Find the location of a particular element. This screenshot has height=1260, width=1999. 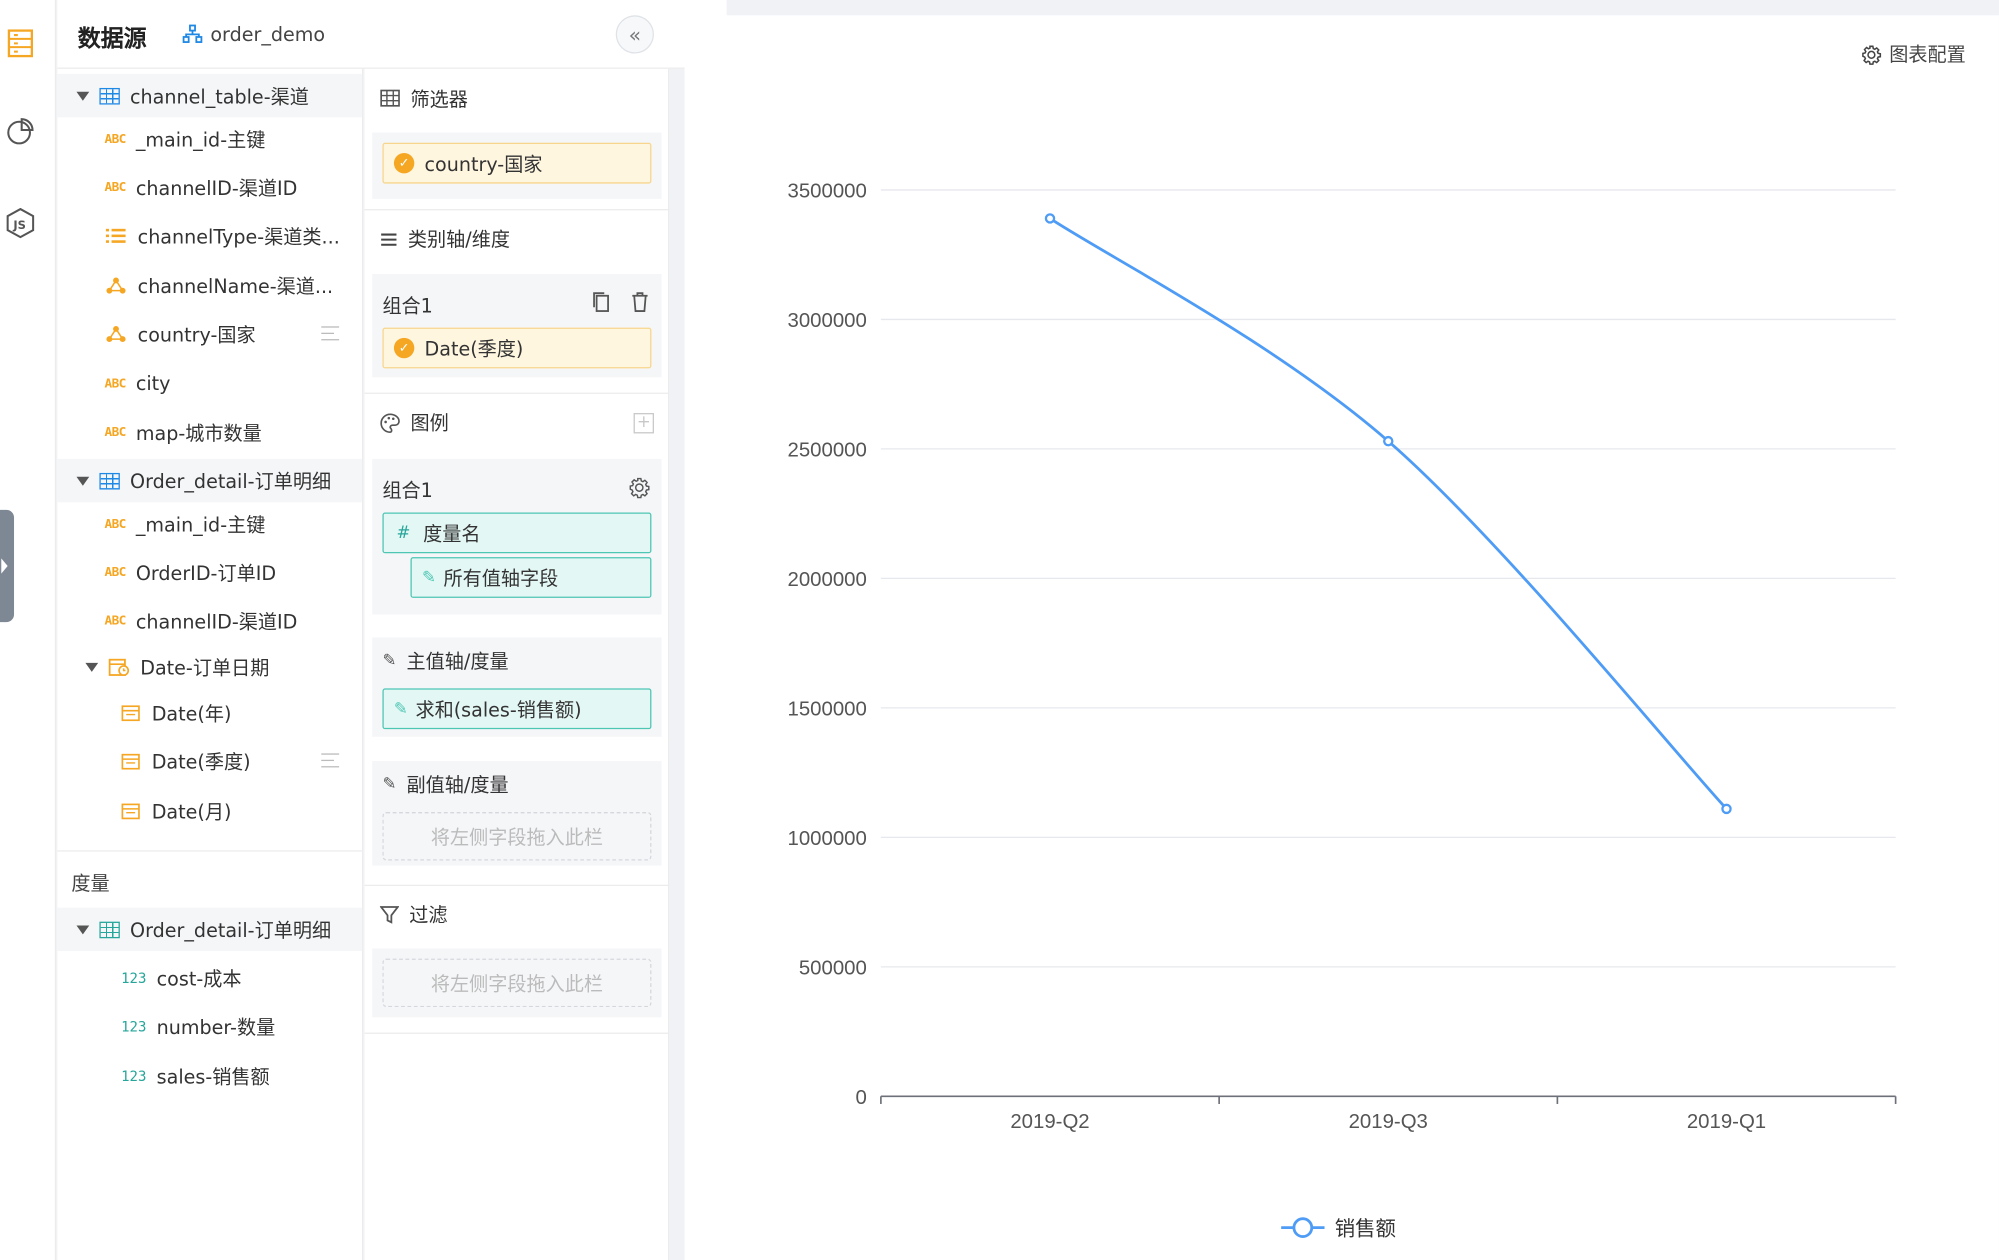

database-selector: order_demo is located at coordinates (253, 34).